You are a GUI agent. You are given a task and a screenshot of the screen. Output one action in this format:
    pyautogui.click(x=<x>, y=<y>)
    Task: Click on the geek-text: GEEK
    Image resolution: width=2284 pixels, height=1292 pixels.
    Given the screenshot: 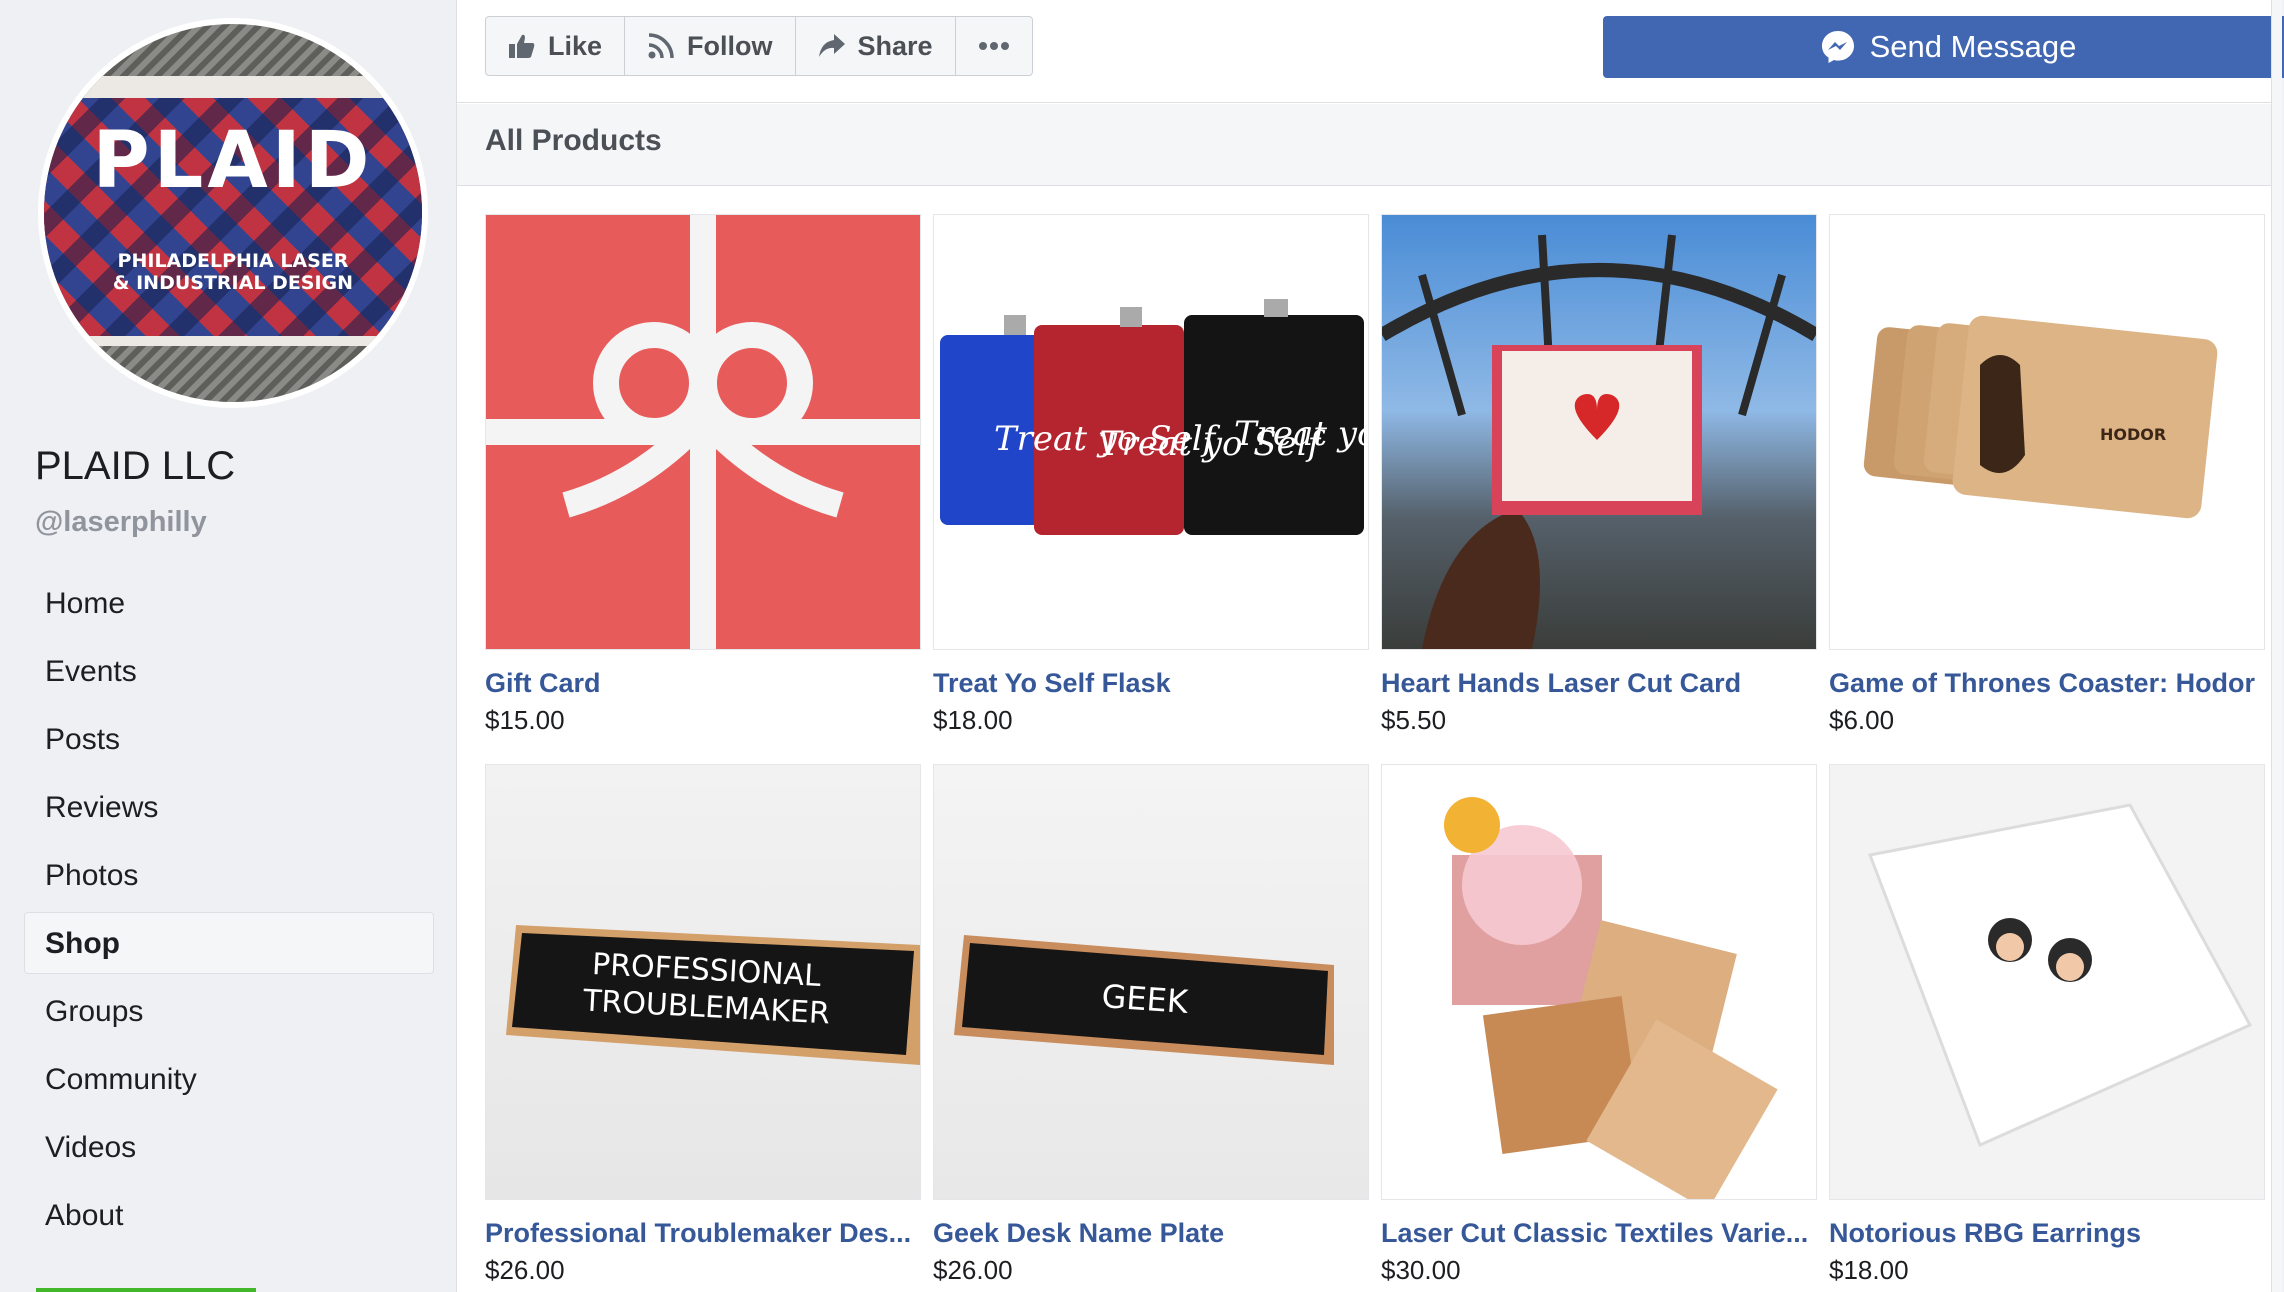 What is the action you would take?
    pyautogui.click(x=1145, y=999)
    